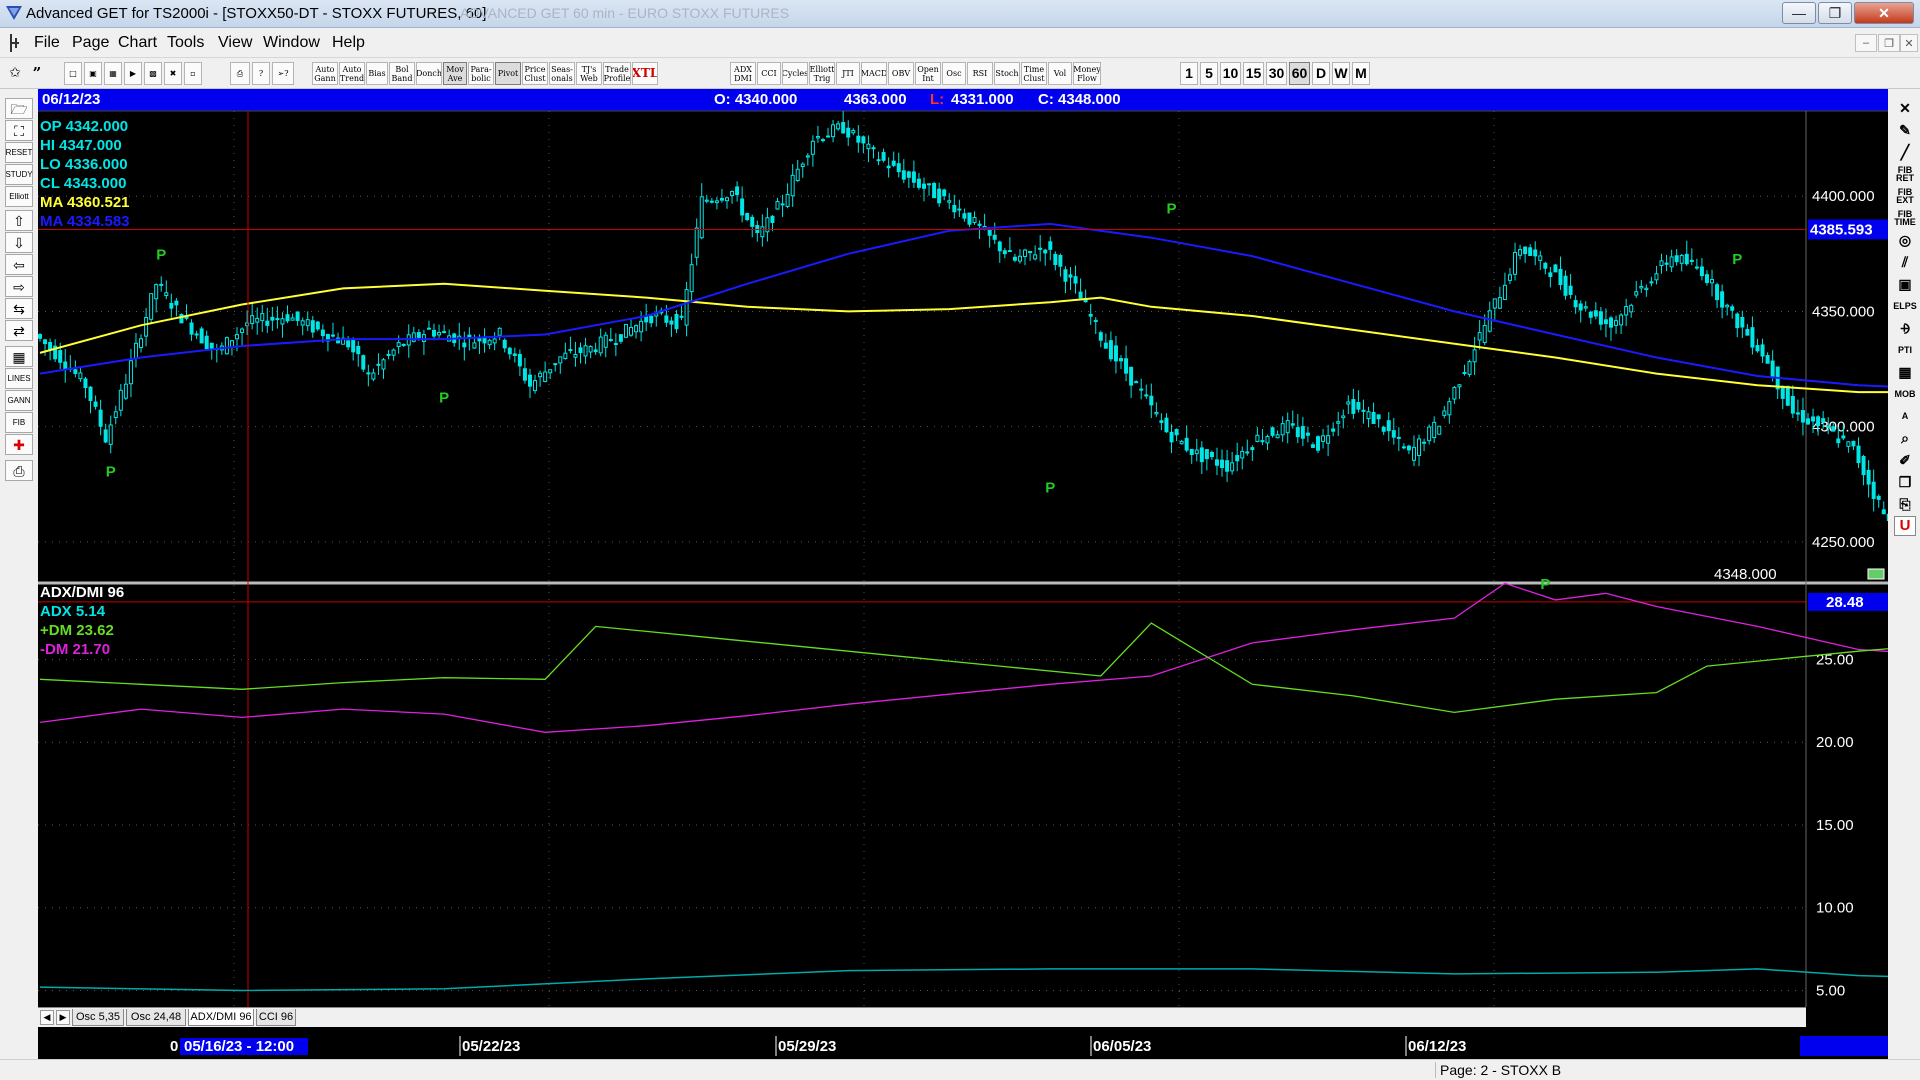  Describe the element at coordinates (37, 73) in the screenshot. I see `quote-tool-button: ”` at that location.